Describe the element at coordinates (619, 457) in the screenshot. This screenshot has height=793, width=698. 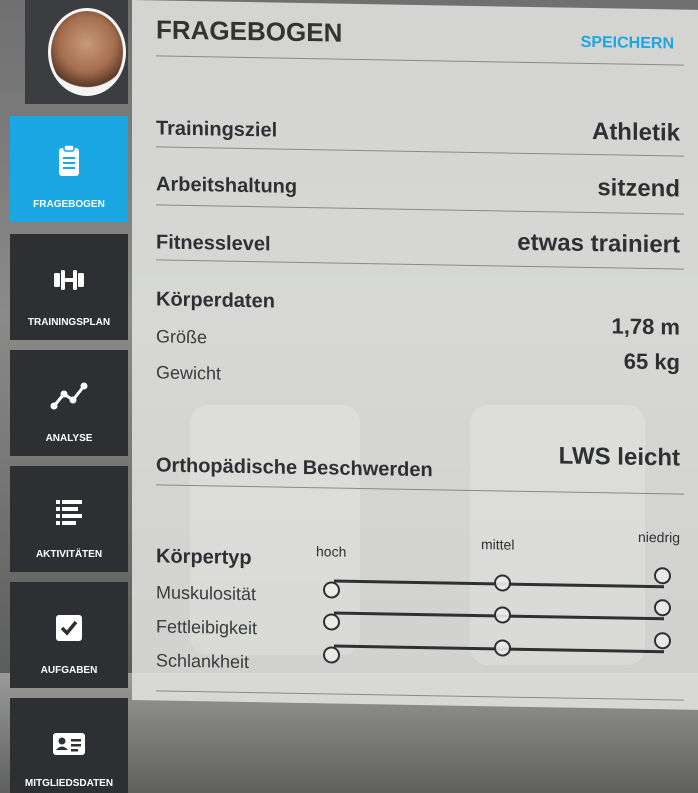
I see `orthopedic-value: LWS leicht` at that location.